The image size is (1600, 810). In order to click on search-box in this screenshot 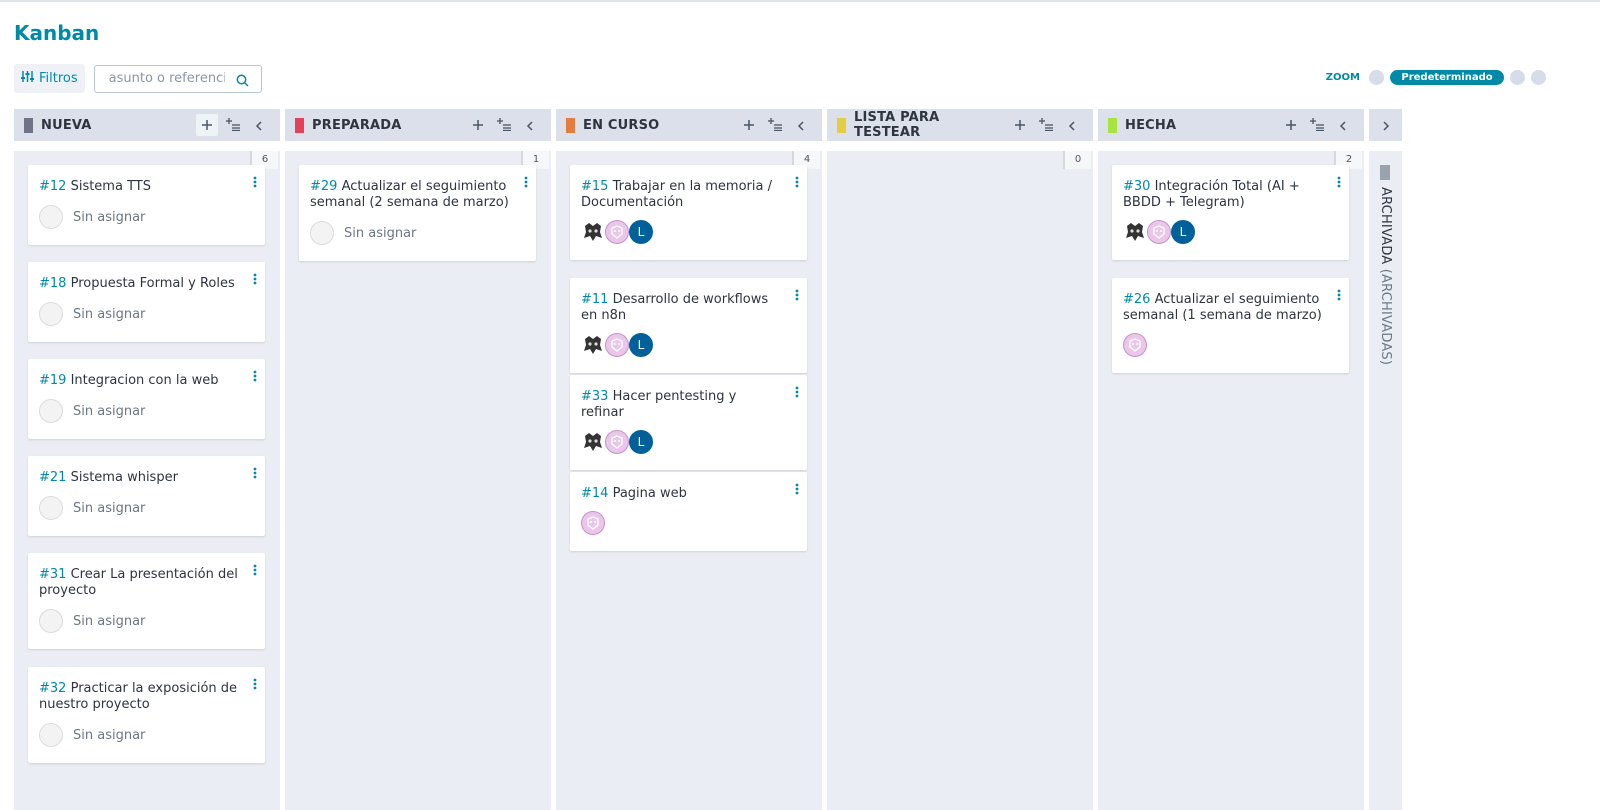, I will do `click(177, 78)`.